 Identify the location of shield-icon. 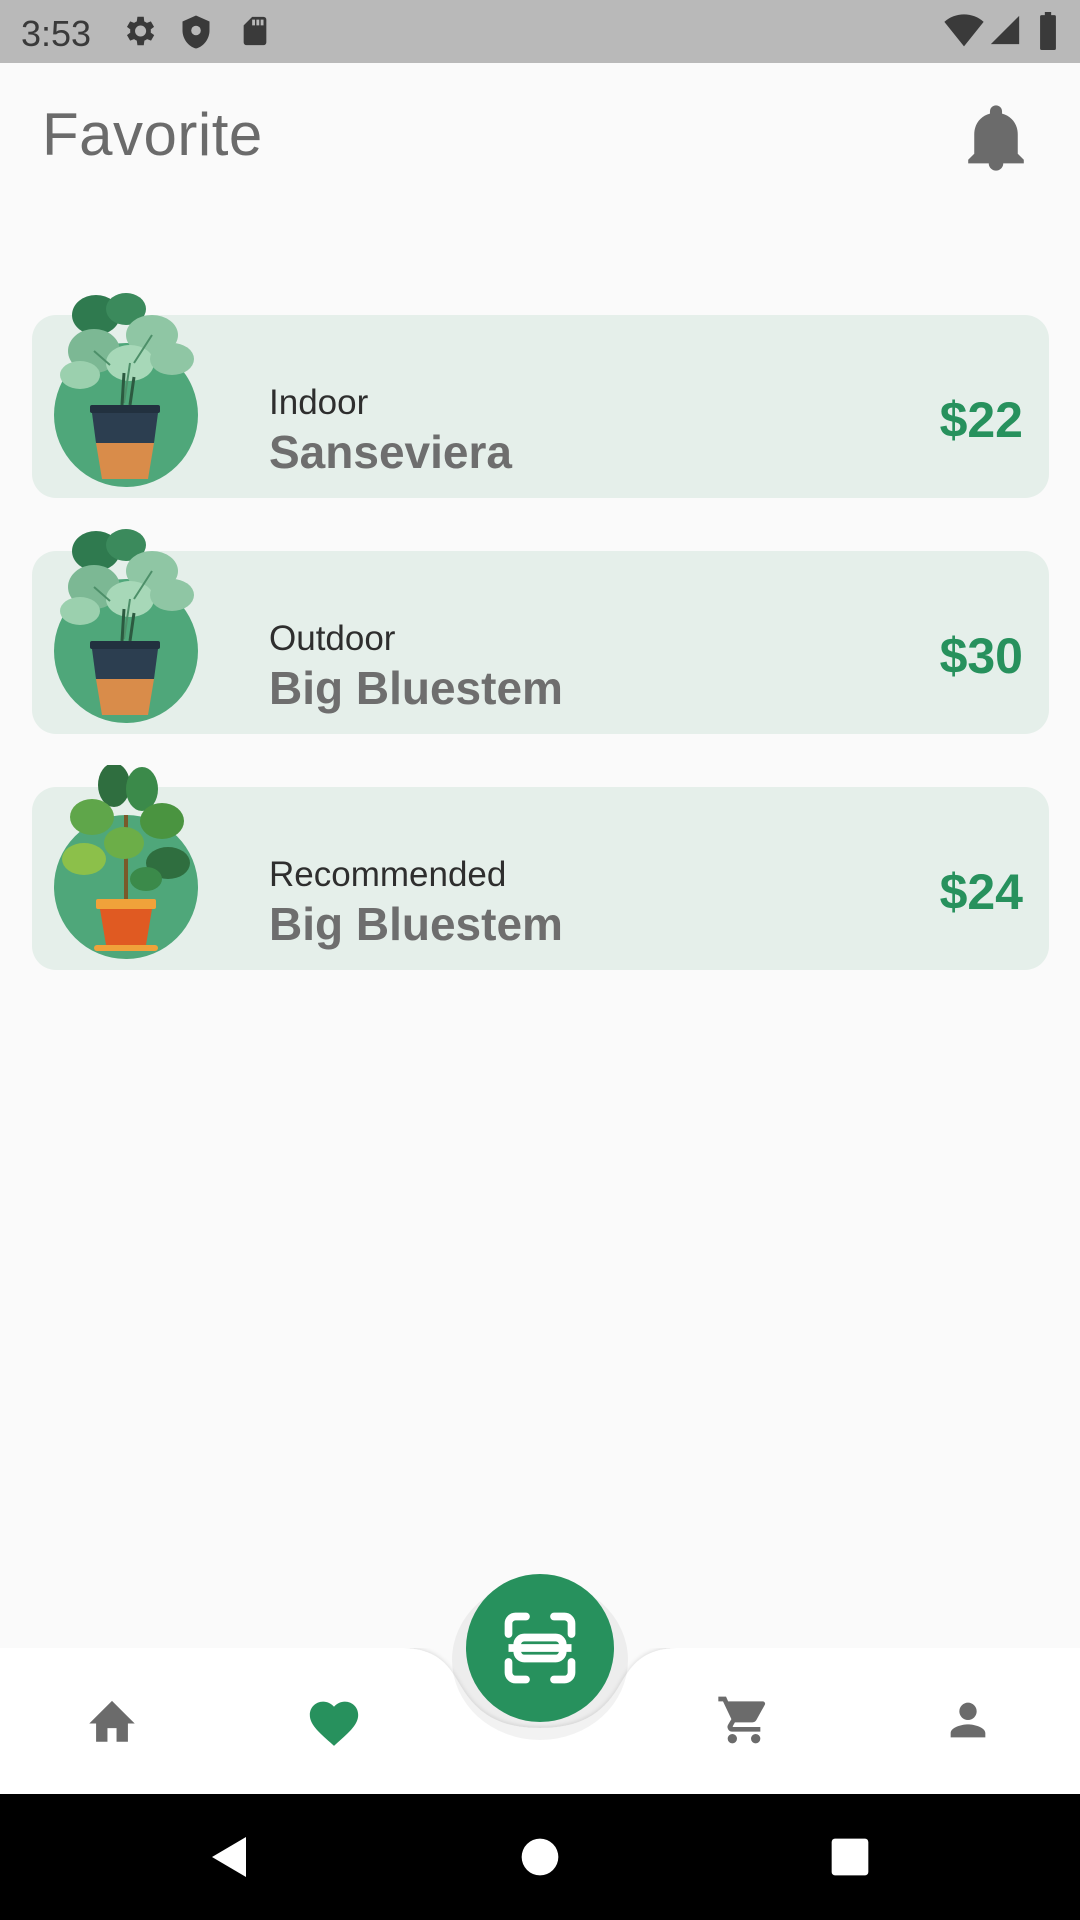
(196, 32).